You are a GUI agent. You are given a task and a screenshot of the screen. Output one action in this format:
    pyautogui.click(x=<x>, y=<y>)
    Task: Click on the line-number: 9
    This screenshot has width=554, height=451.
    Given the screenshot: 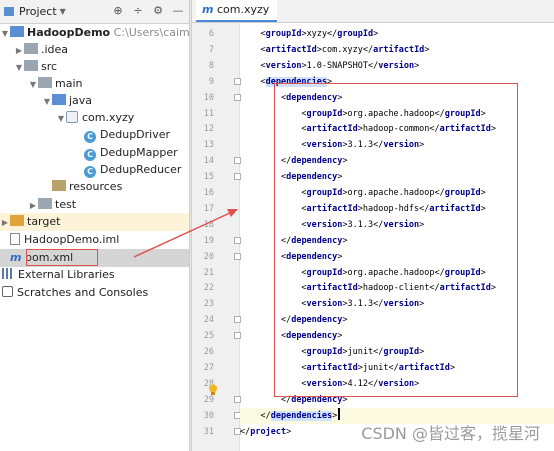 What is the action you would take?
    pyautogui.click(x=211, y=81)
    